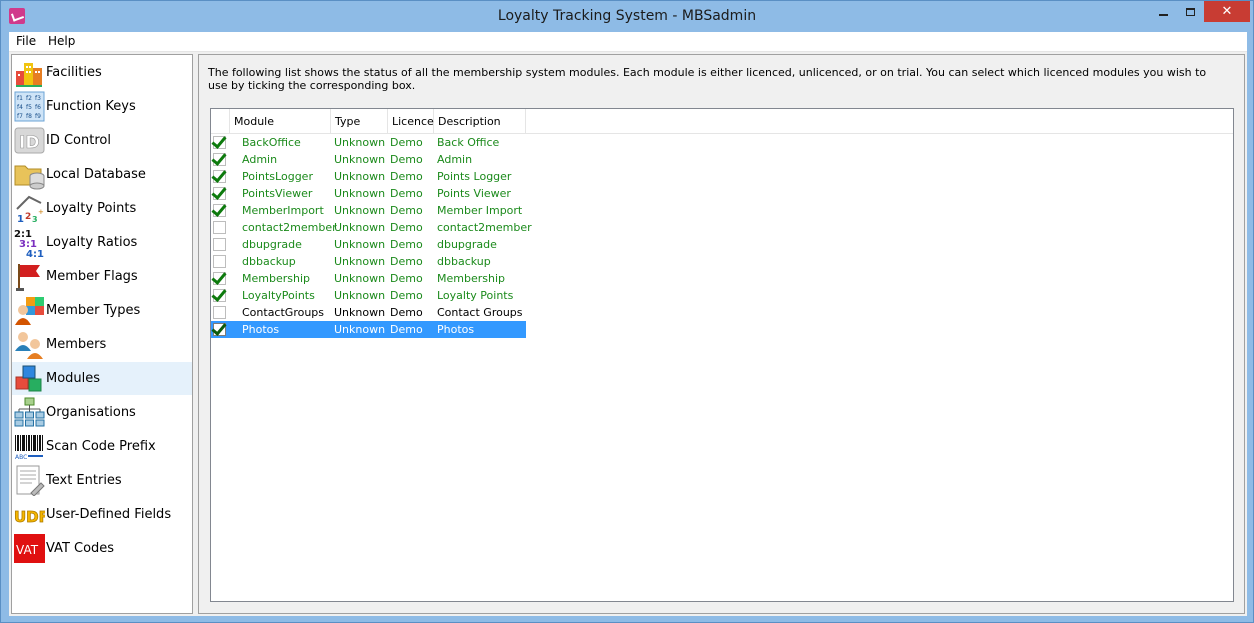 The width and height of the screenshot is (1254, 623). What do you see at coordinates (35, 253) in the screenshot?
I see `svg-text: 4:1` at bounding box center [35, 253].